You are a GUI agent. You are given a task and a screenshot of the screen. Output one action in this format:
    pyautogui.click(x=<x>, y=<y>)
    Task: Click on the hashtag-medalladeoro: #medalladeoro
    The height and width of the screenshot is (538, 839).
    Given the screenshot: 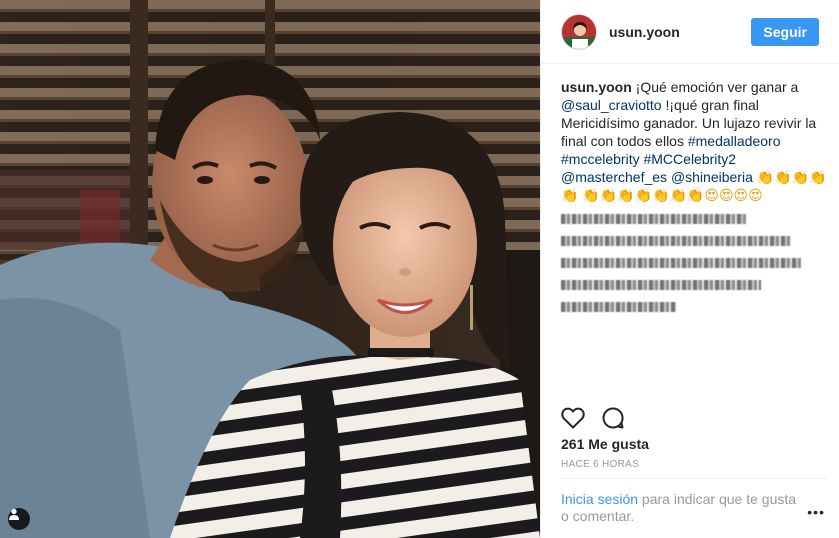 What is the action you would take?
    pyautogui.click(x=734, y=141)
    